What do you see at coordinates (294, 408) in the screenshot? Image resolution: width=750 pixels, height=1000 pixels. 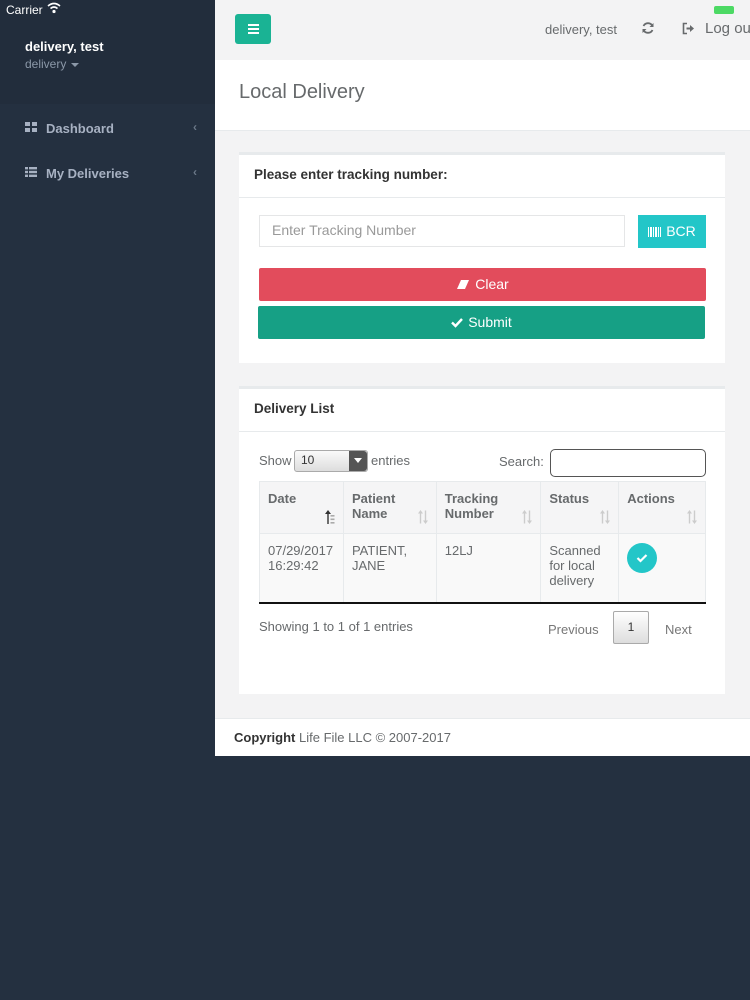 I see `delivery-list-title: Delivery List` at bounding box center [294, 408].